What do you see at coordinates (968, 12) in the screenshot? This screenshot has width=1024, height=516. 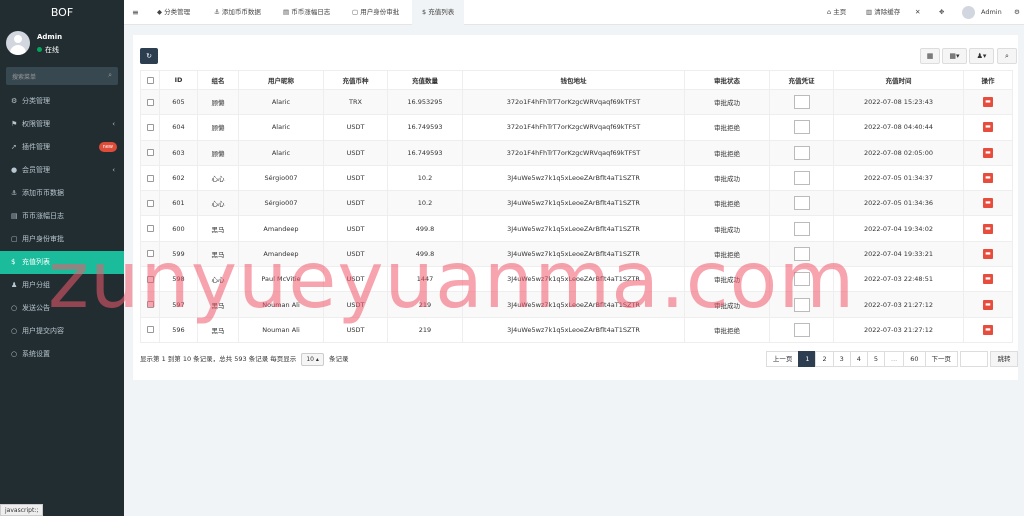 I see `avatar` at bounding box center [968, 12].